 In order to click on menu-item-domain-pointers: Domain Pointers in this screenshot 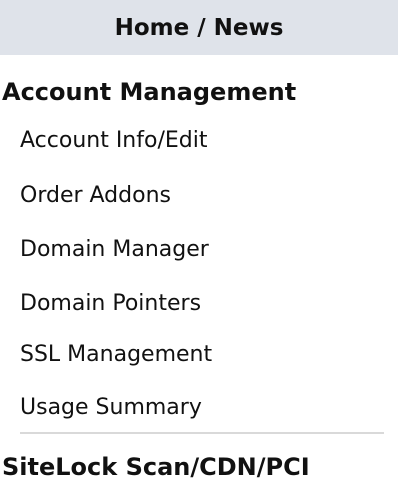, I will do `click(110, 303)`.